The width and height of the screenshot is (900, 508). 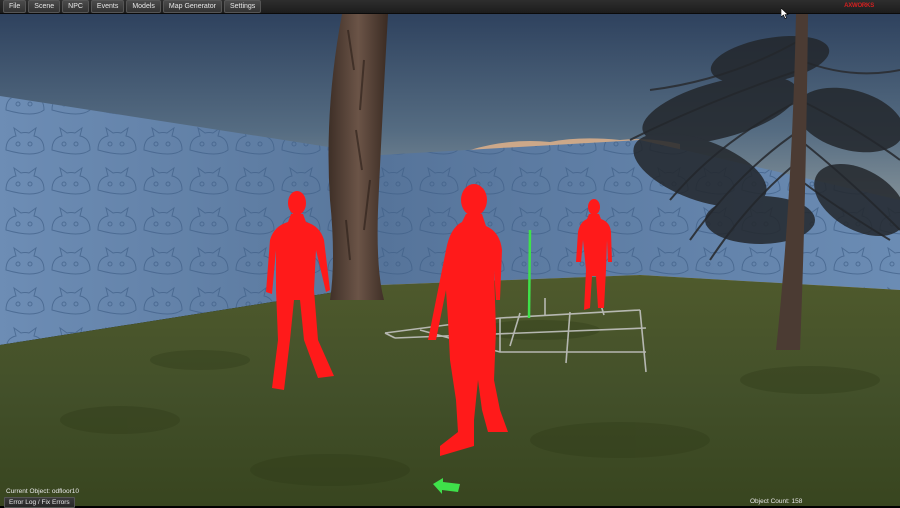 I want to click on menu-events: Events, so click(x=107, y=6).